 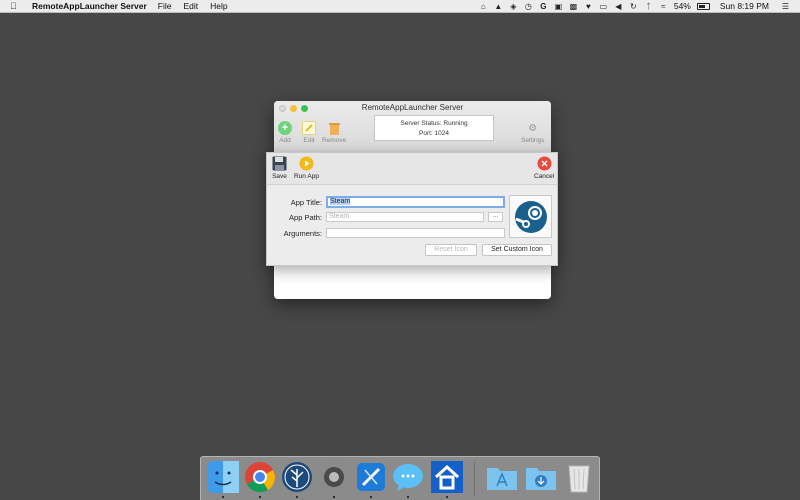 What do you see at coordinates (558, 6) in the screenshot?
I see `keyboard-status-icon: ▣` at bounding box center [558, 6].